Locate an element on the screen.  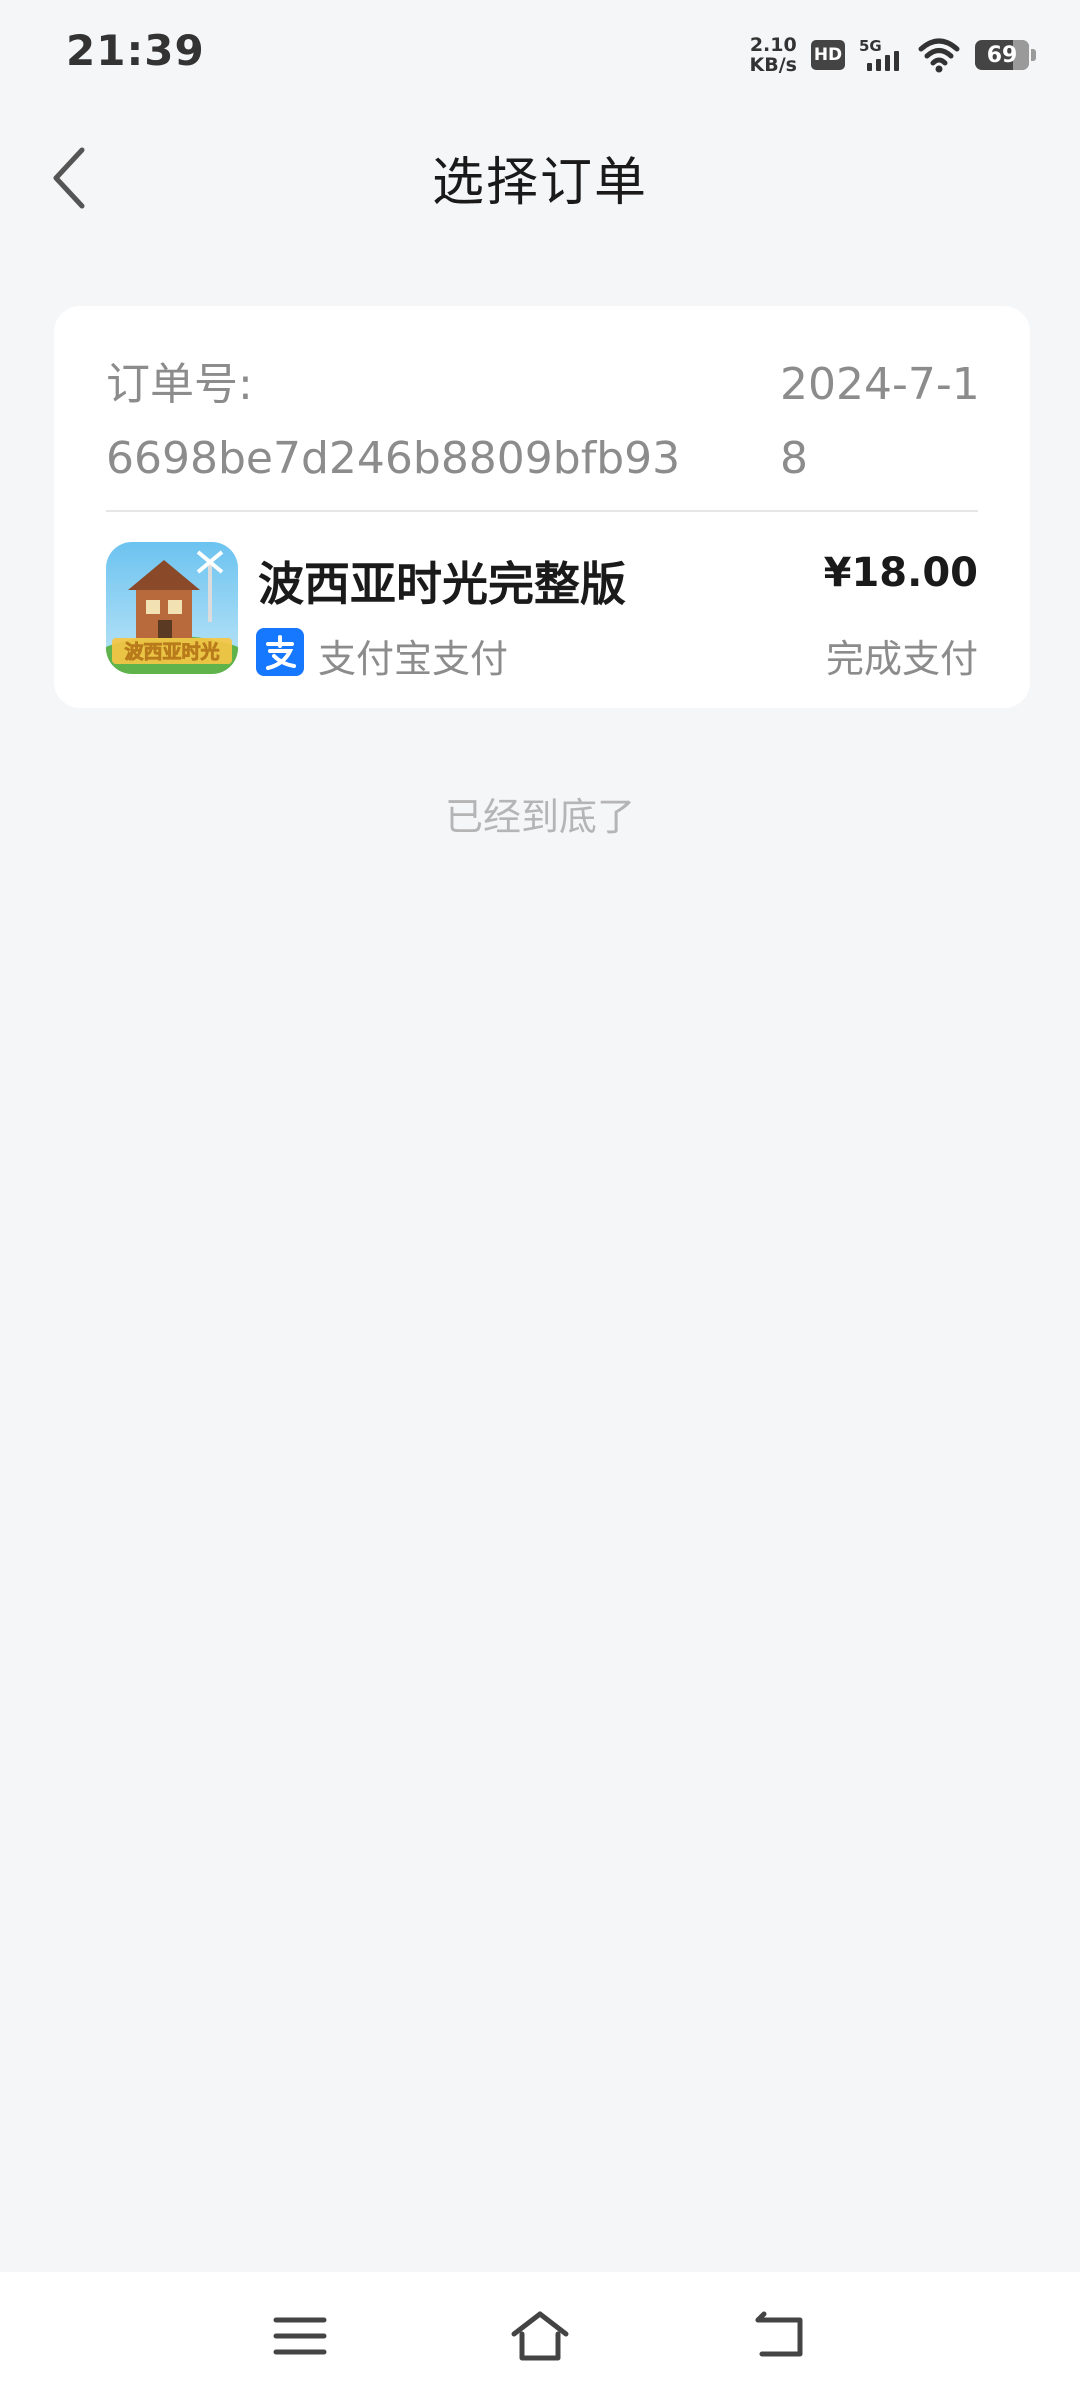
hd-icon: HD is located at coordinates (828, 55).